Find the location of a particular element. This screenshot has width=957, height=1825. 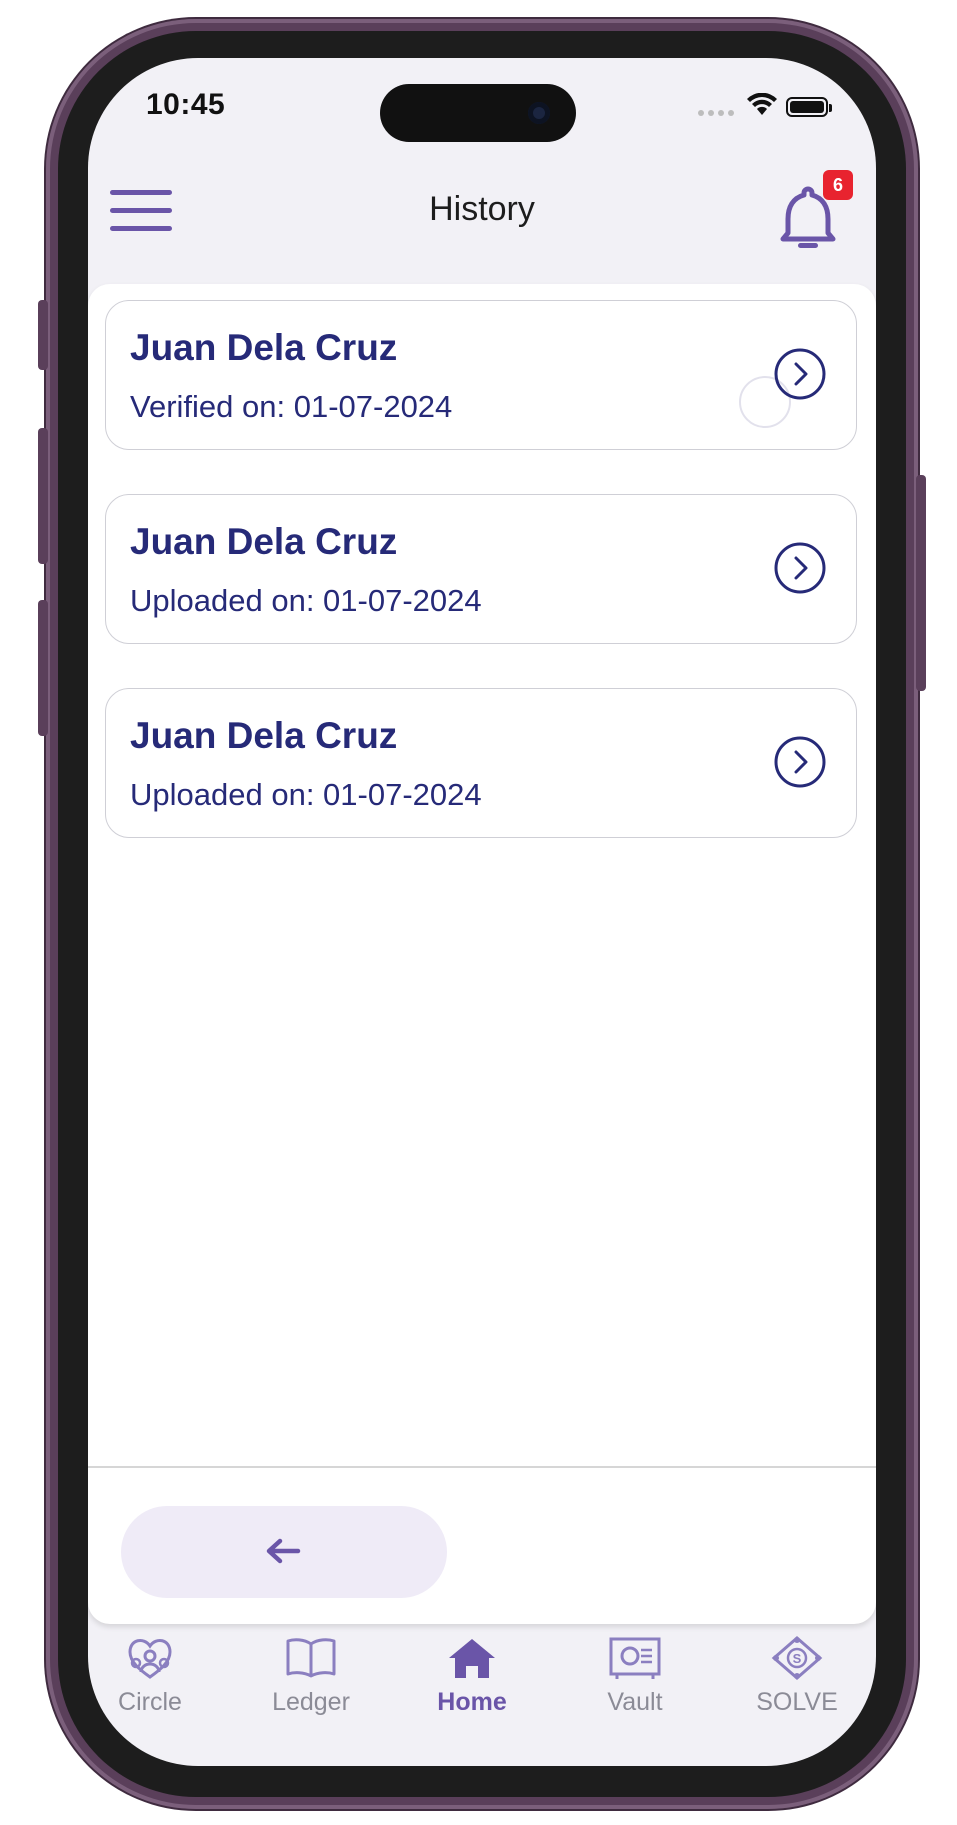

back-button is located at coordinates (284, 1552).